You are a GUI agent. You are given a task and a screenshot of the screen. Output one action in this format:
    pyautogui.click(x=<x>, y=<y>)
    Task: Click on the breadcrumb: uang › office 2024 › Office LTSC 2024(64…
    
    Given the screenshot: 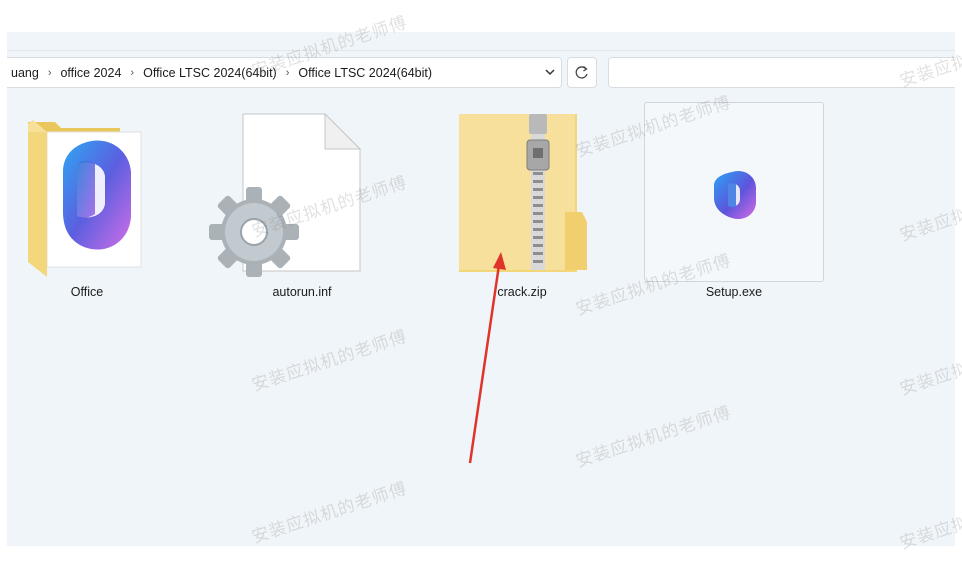 What is the action you would take?
    pyautogui.click(x=221, y=72)
    